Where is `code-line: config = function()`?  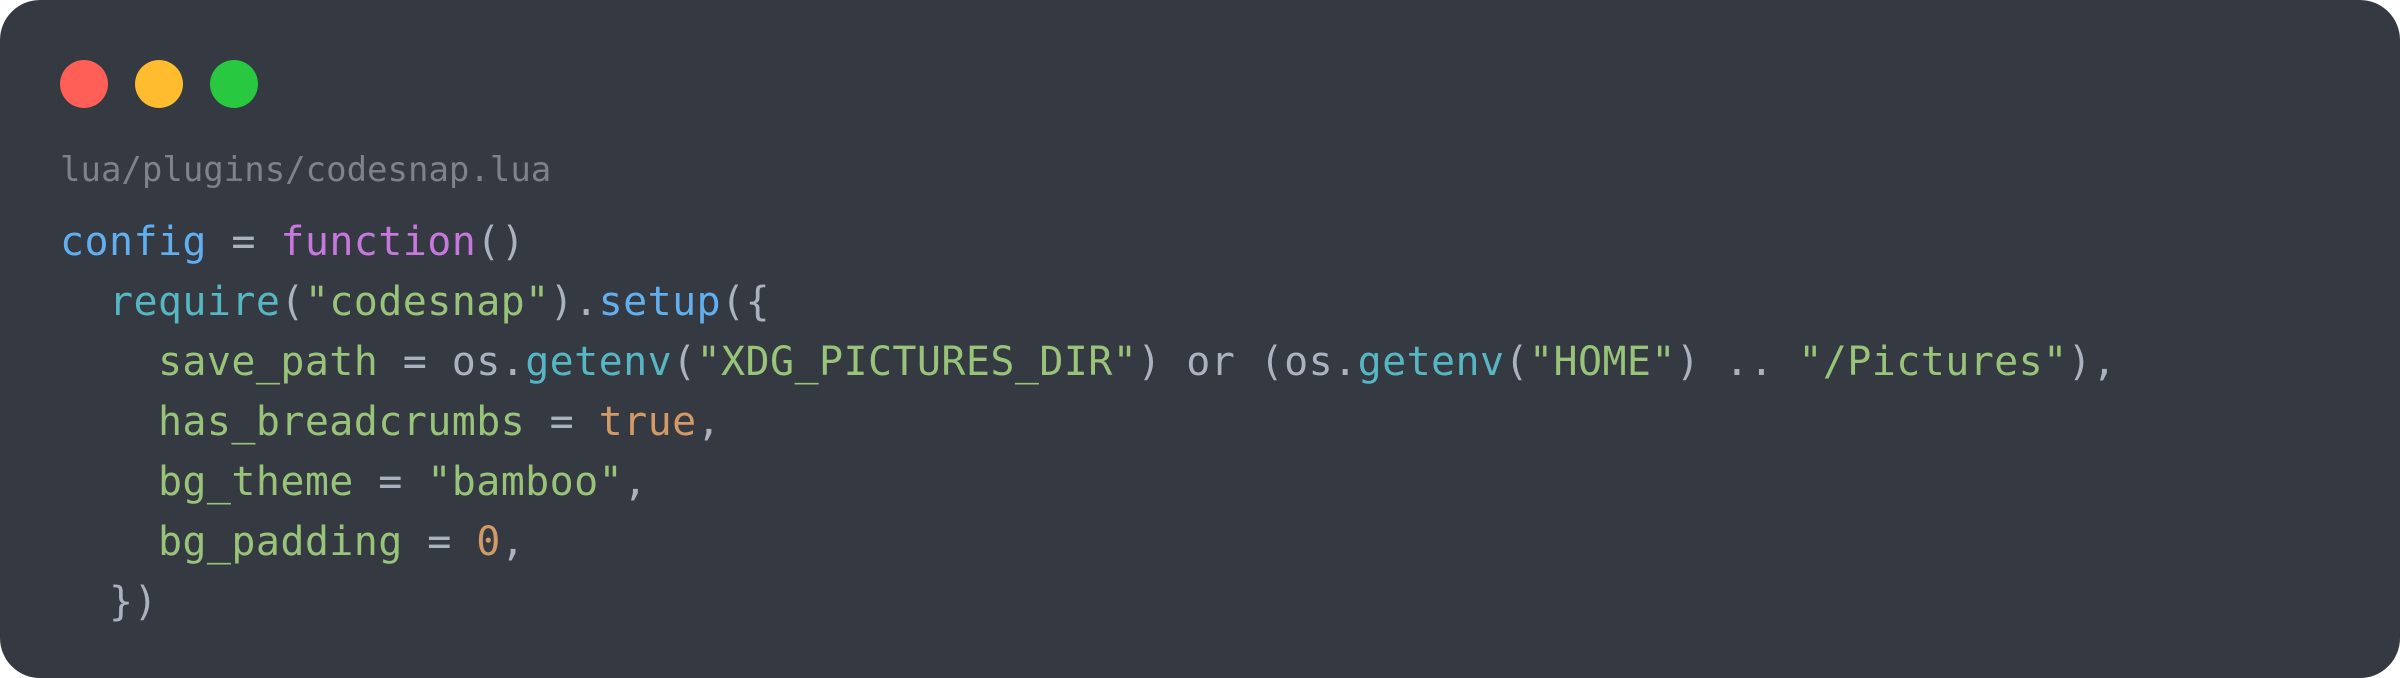
code-line: config = function() is located at coordinates (1088, 242).